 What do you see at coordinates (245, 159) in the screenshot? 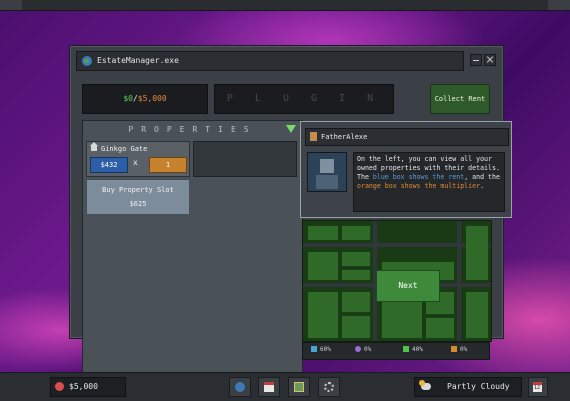
I see `empty-property-slot` at bounding box center [245, 159].